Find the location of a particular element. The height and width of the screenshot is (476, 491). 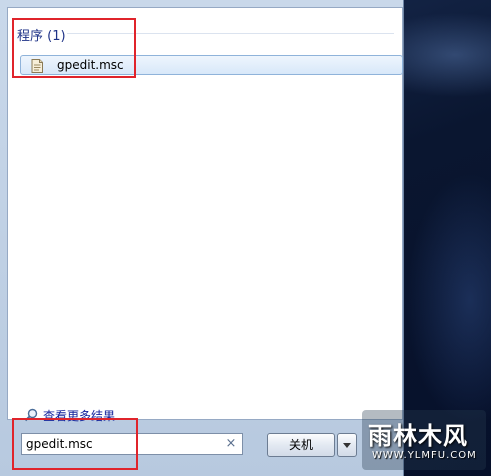

clear-search-icon: × is located at coordinates (231, 444).